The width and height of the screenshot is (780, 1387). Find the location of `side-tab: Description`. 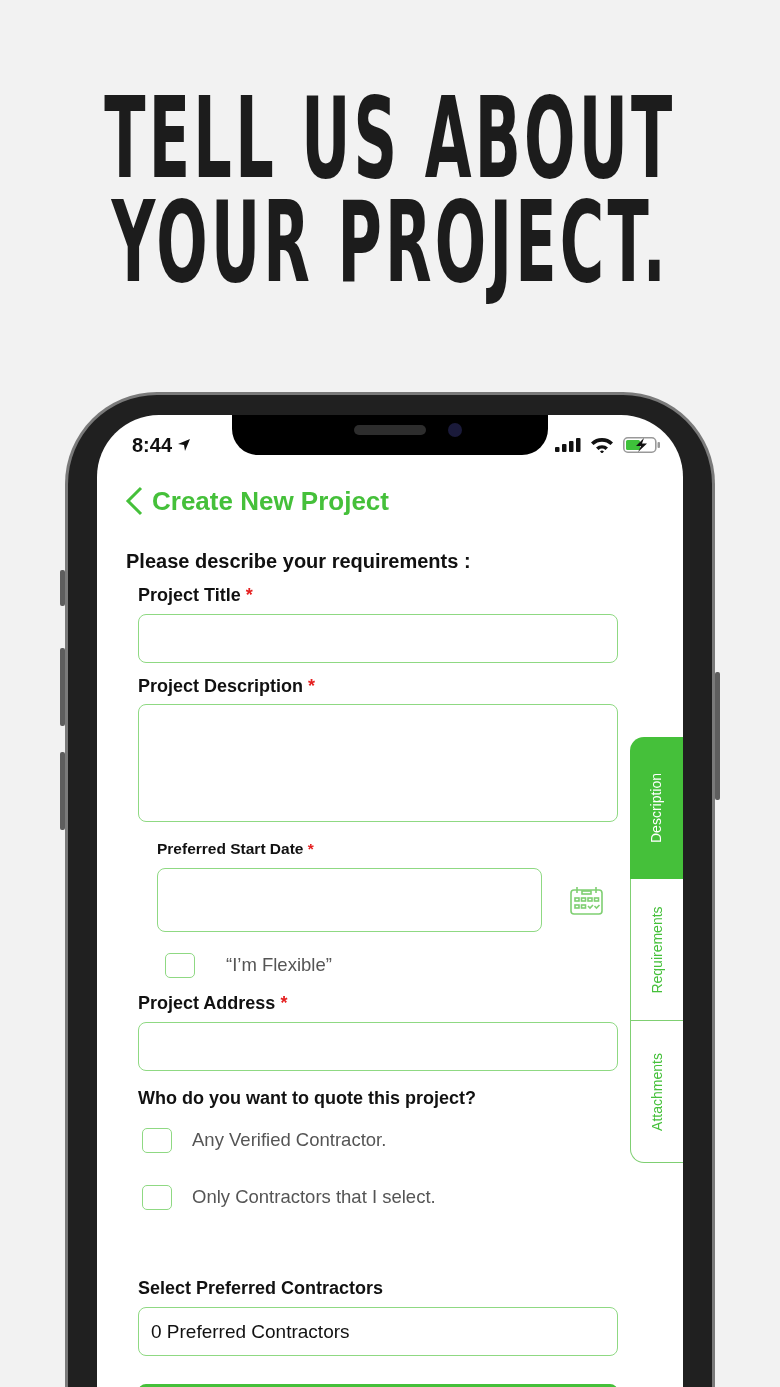

side-tab: Description is located at coordinates (656, 808).